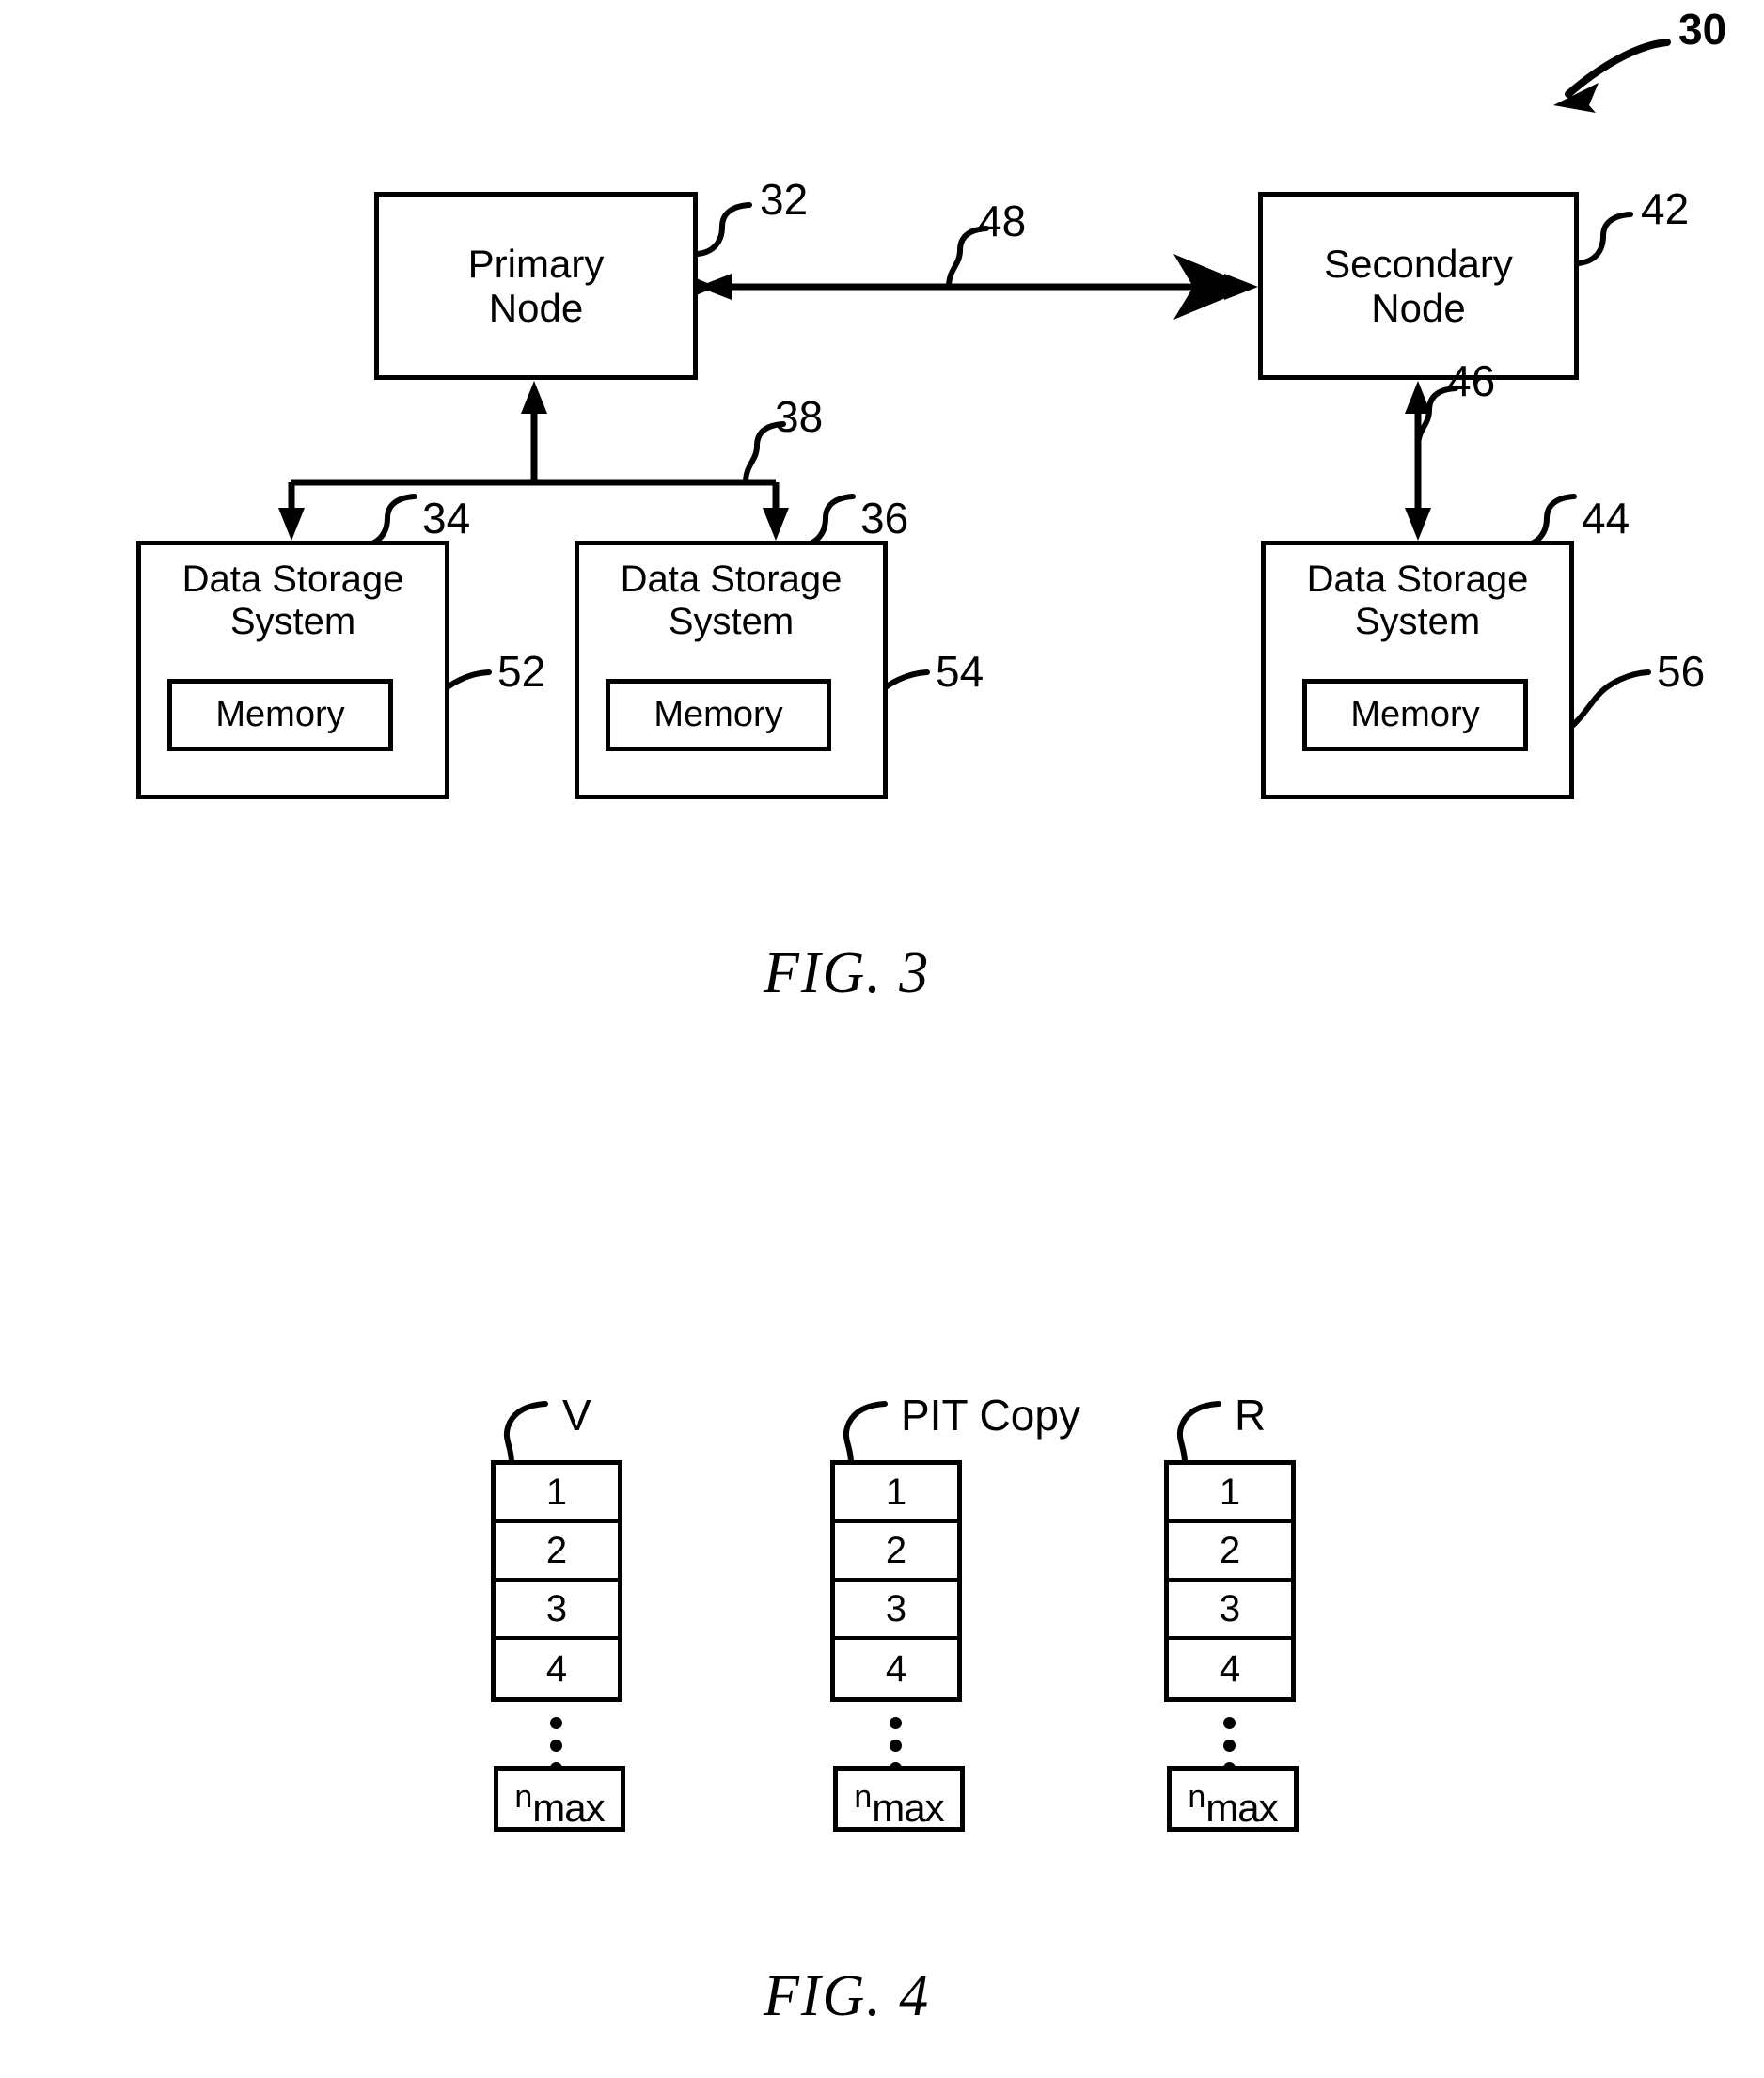  Describe the element at coordinates (292, 670) in the screenshot. I see `data-storage-system-34-box: Data Storage System` at that location.